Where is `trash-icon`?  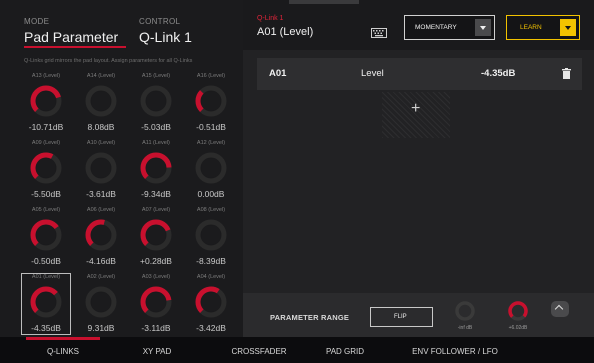 trash-icon is located at coordinates (566, 73).